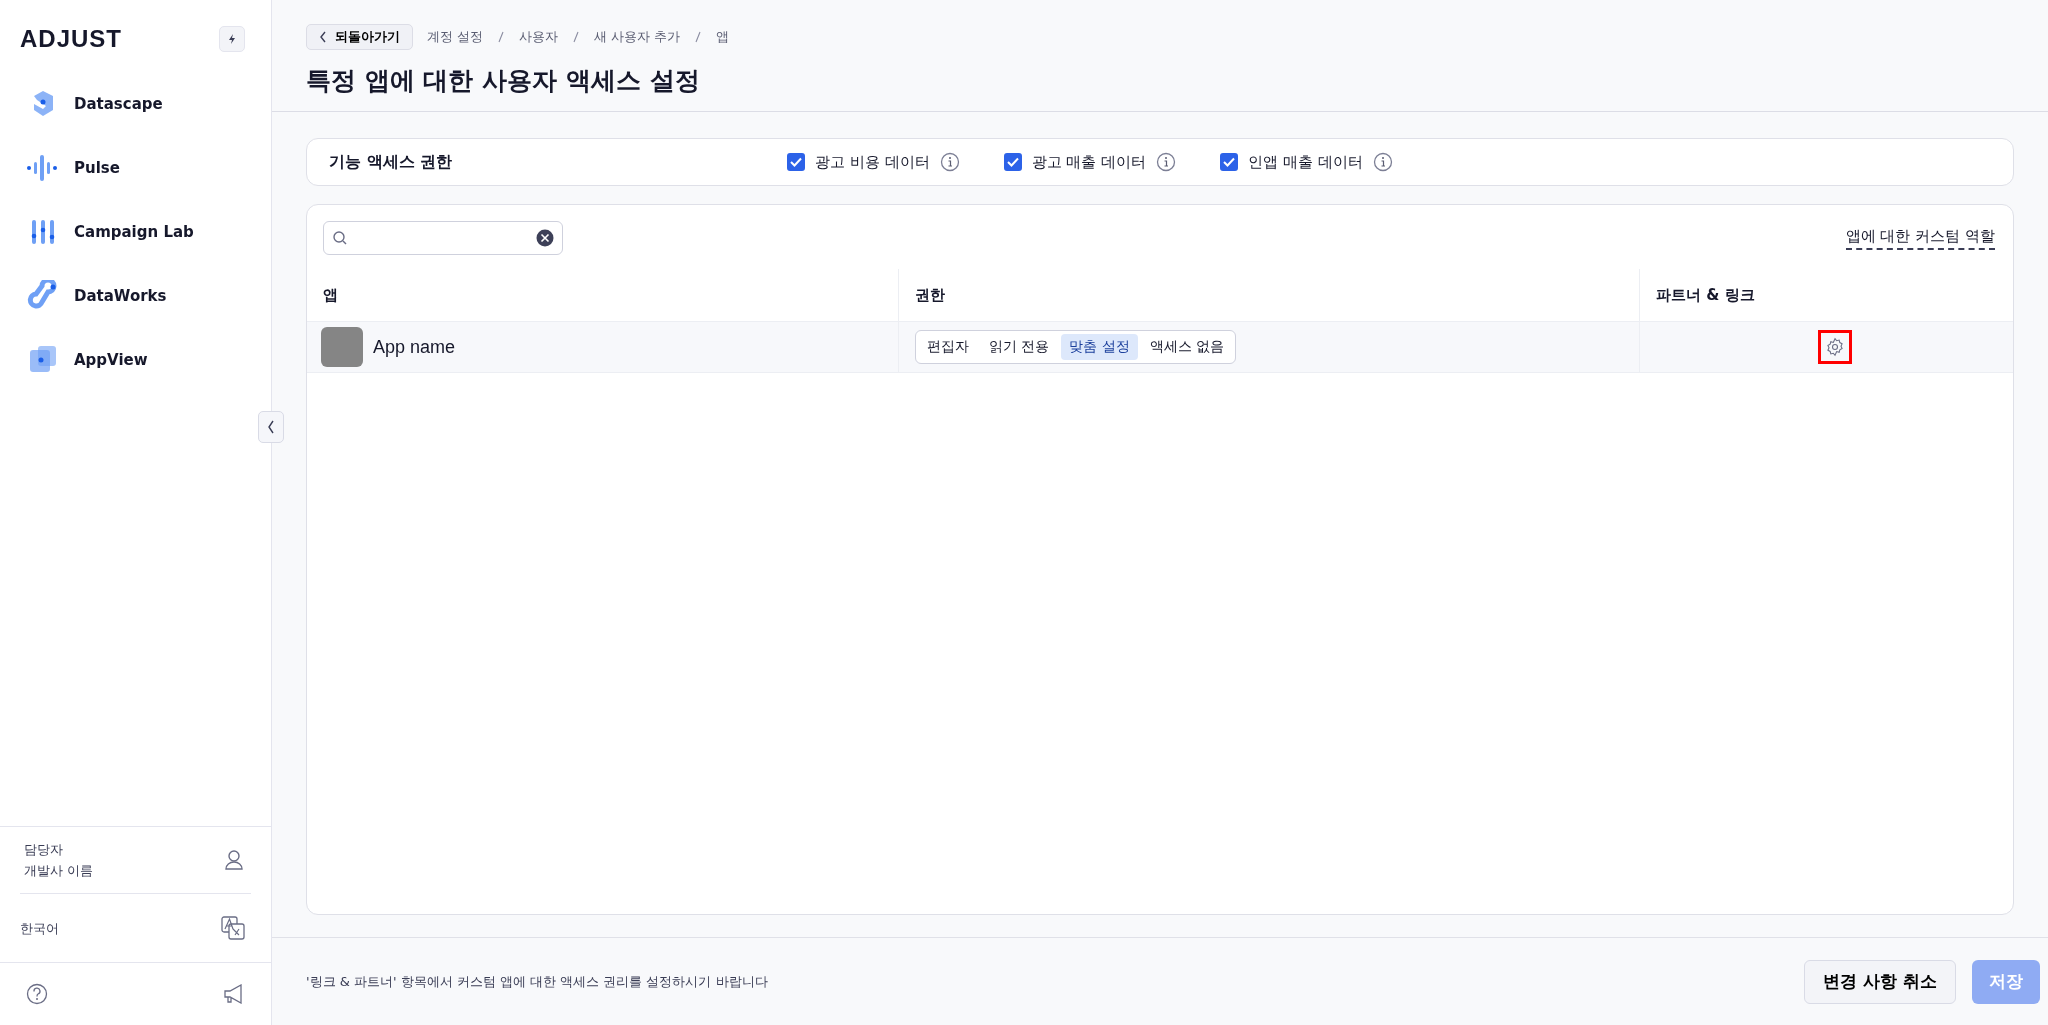 The width and height of the screenshot is (2048, 1025). Describe the element at coordinates (340, 238) in the screenshot. I see `search-icon` at that location.